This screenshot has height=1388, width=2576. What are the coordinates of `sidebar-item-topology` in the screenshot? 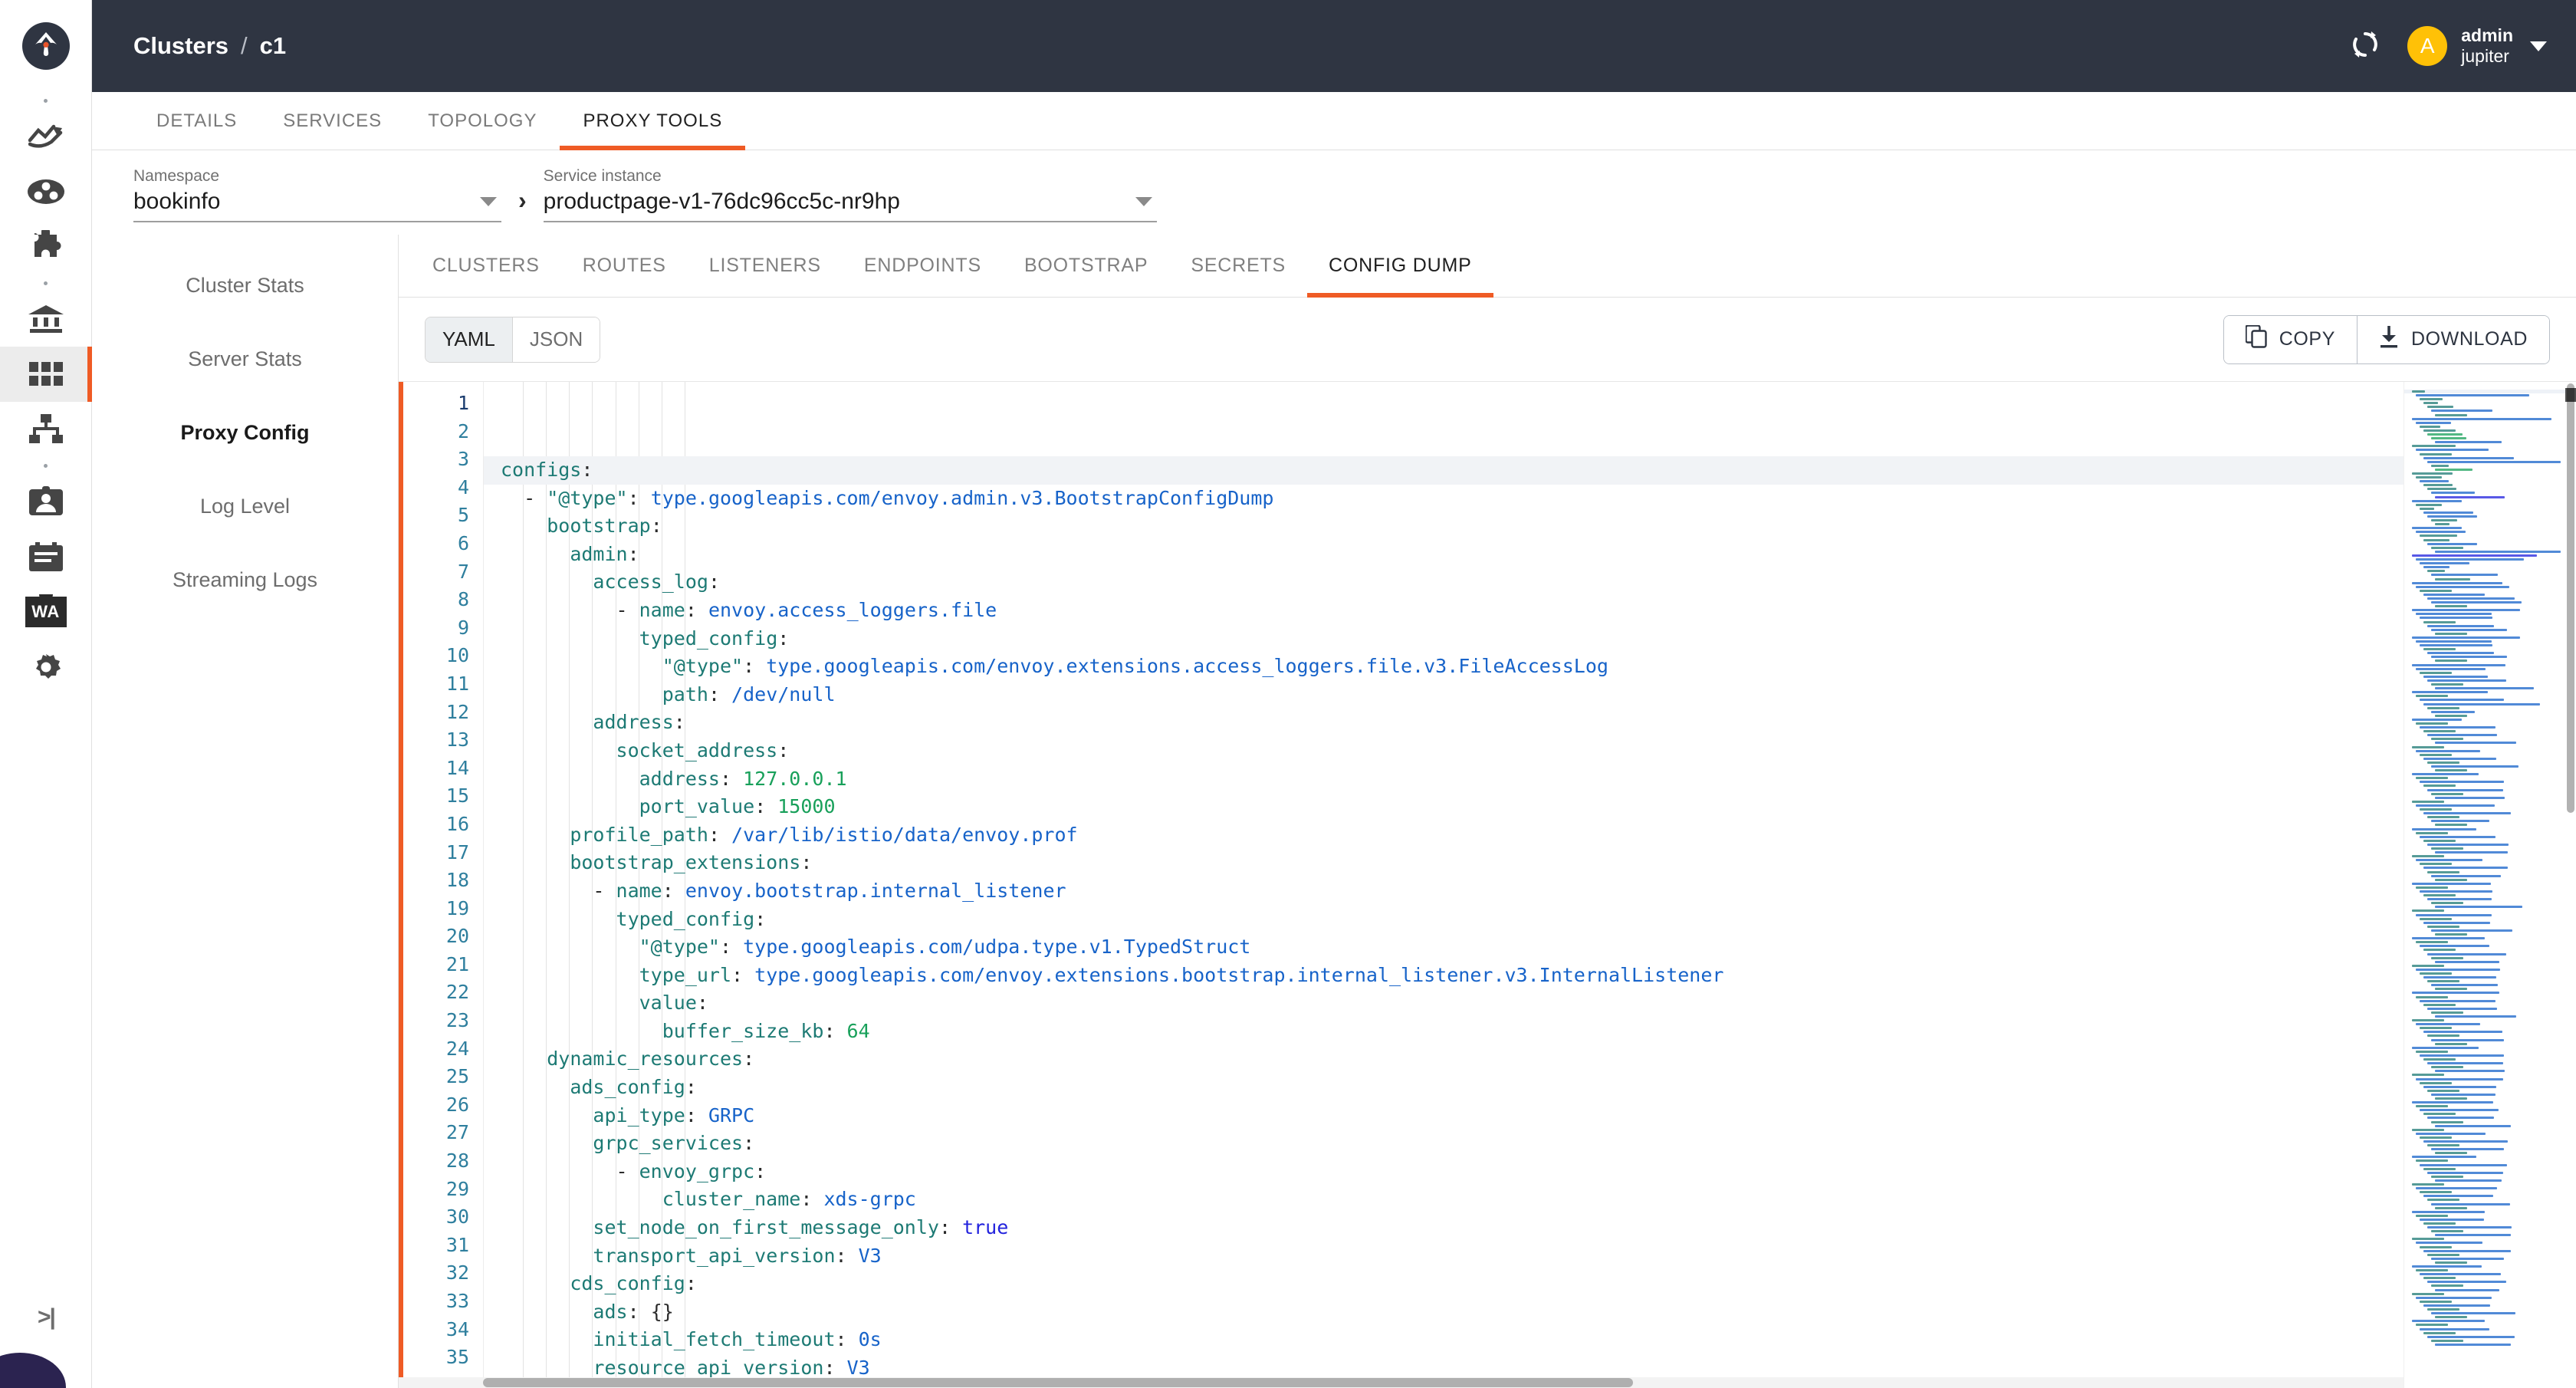 It's located at (46, 429).